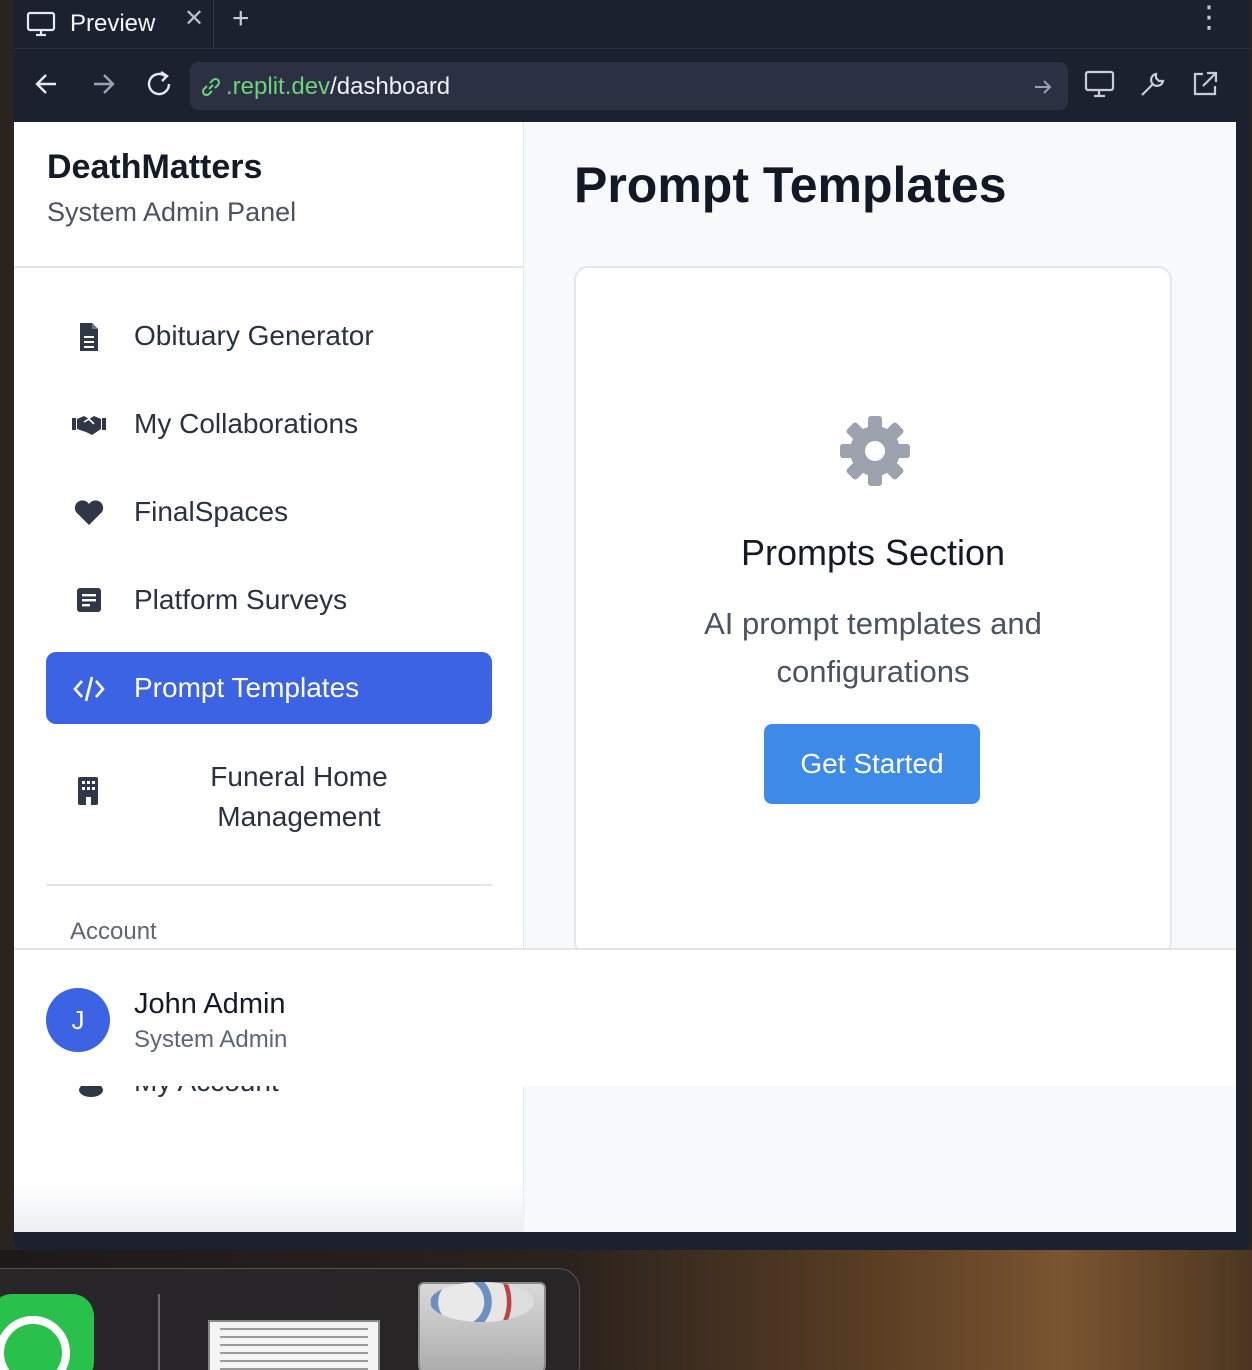 The height and width of the screenshot is (1370, 1252). I want to click on devices-icon, so click(1100, 84).